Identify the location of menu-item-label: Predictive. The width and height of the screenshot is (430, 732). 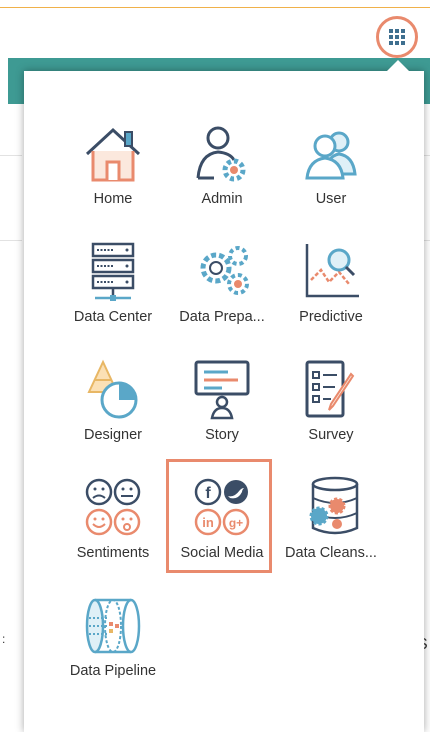
(331, 317).